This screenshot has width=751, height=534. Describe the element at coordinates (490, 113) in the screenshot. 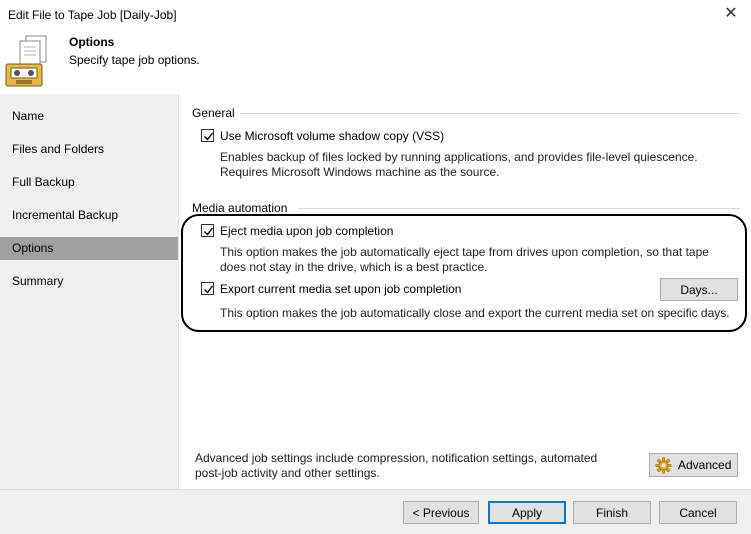

I see `general-divider` at that location.